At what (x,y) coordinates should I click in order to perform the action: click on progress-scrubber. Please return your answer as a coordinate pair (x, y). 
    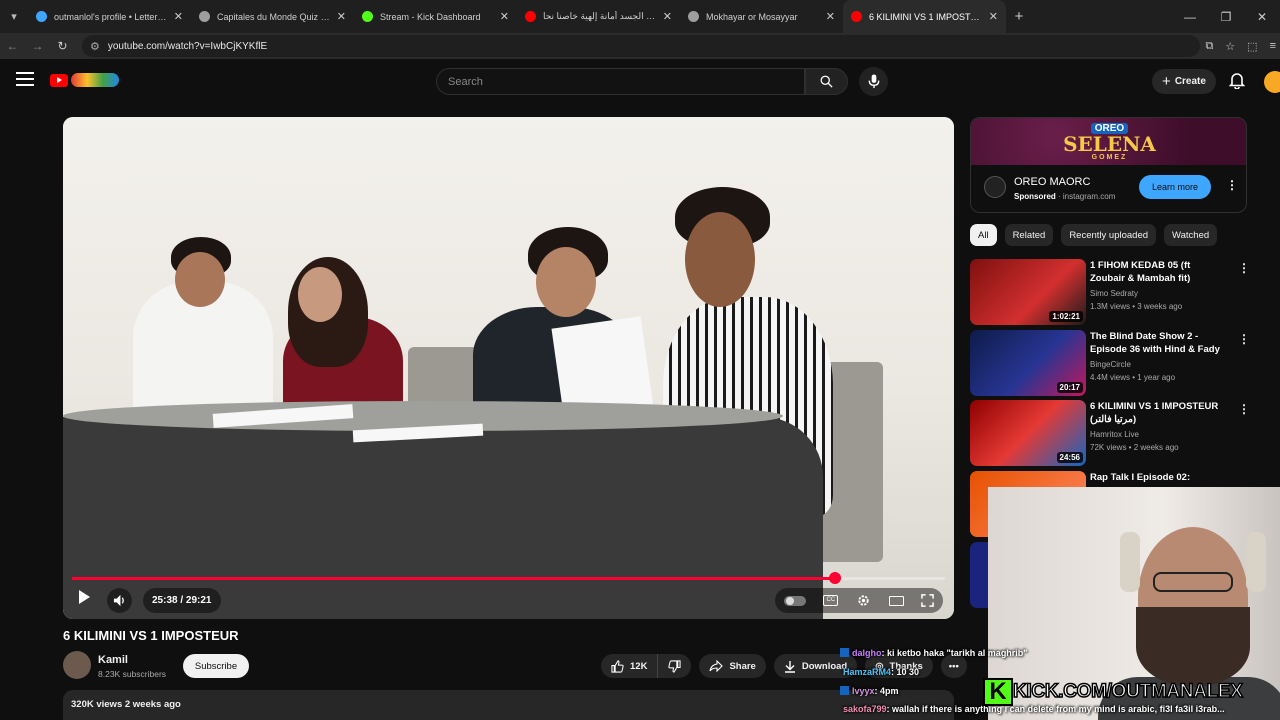
    Looking at the image, I should click on (835, 578).